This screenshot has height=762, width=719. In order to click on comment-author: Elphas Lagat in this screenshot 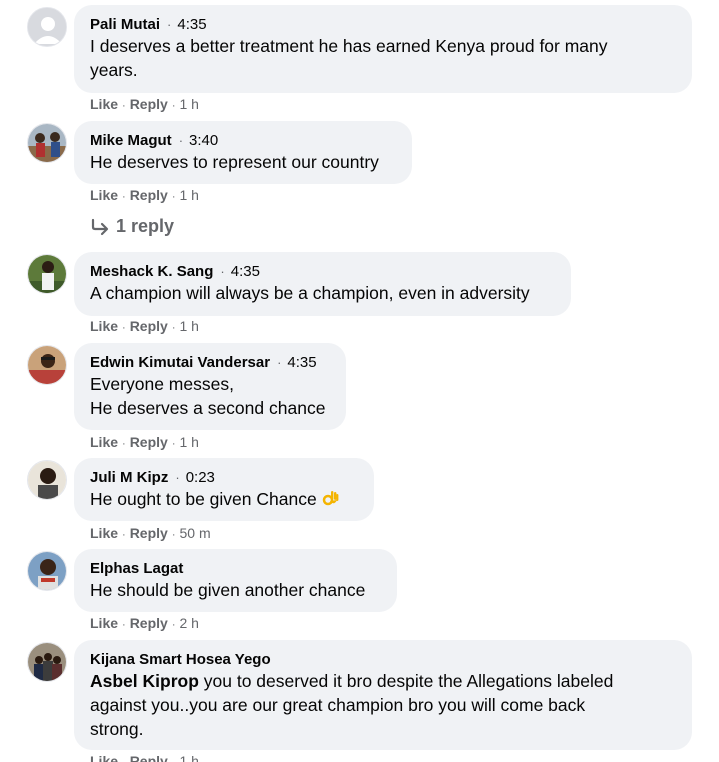, I will do `click(136, 568)`.